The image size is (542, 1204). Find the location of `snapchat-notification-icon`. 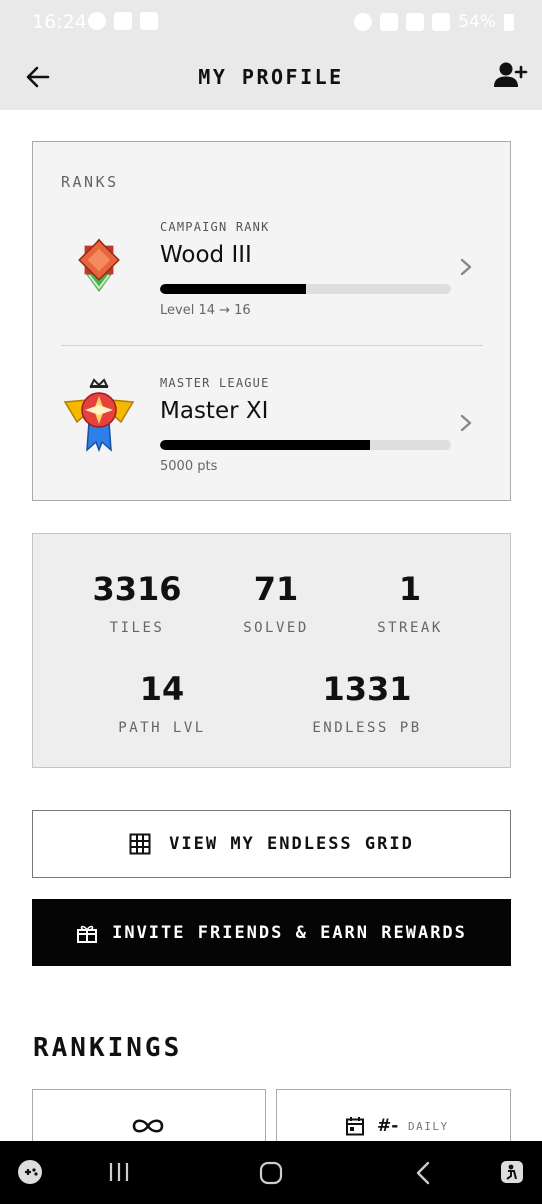

snapchat-notification-icon is located at coordinates (97, 21).